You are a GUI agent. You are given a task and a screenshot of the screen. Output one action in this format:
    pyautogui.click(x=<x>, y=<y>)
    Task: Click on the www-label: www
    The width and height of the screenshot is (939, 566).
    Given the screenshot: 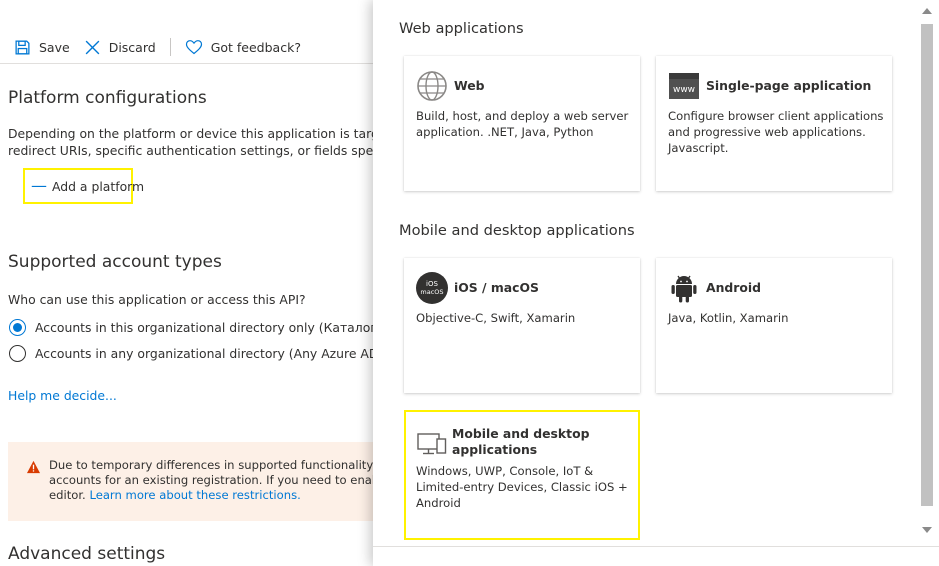 What is the action you would take?
    pyautogui.click(x=684, y=90)
    